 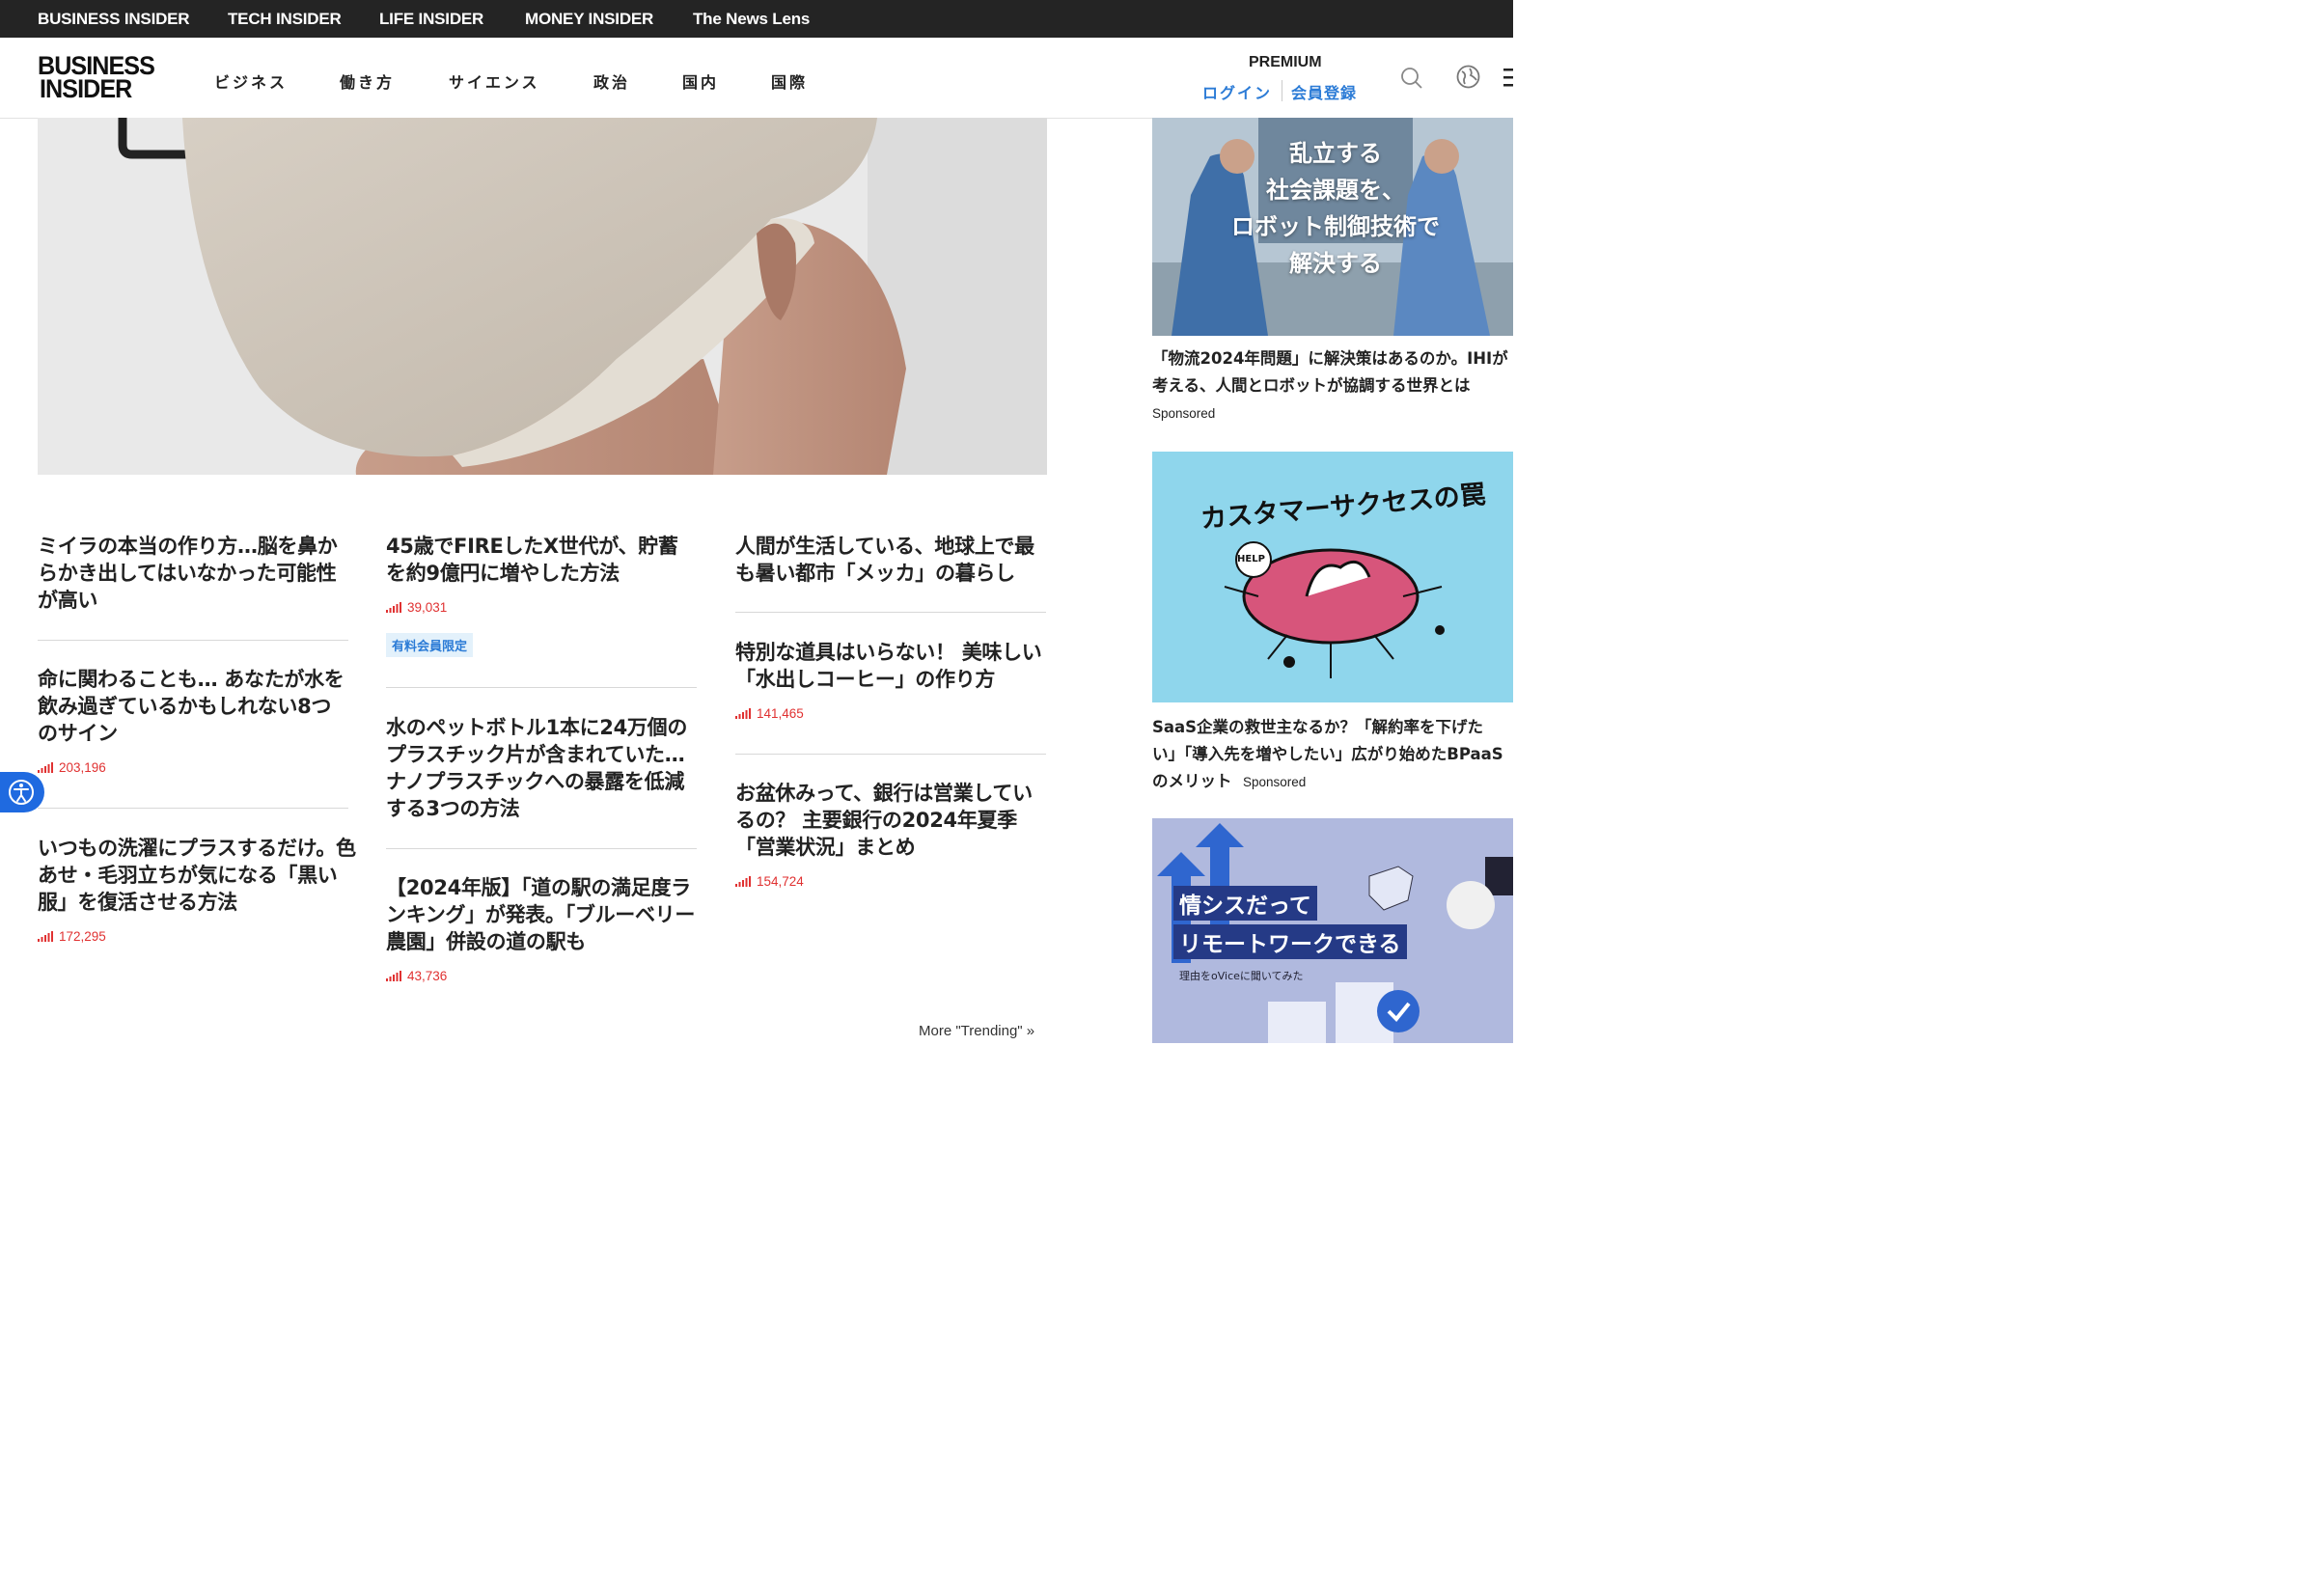 I want to click on nav-domestic: 国内, so click(x=700, y=81).